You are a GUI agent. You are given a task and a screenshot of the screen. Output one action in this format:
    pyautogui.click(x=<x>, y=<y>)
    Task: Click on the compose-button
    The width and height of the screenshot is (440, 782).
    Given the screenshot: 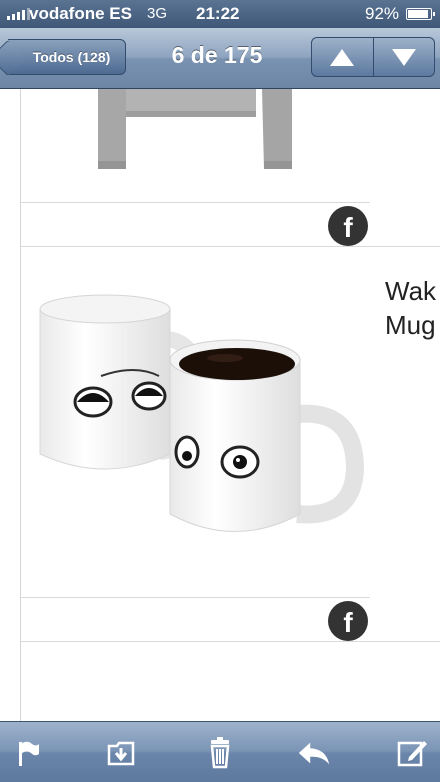 What is the action you would take?
    pyautogui.click(x=412, y=753)
    